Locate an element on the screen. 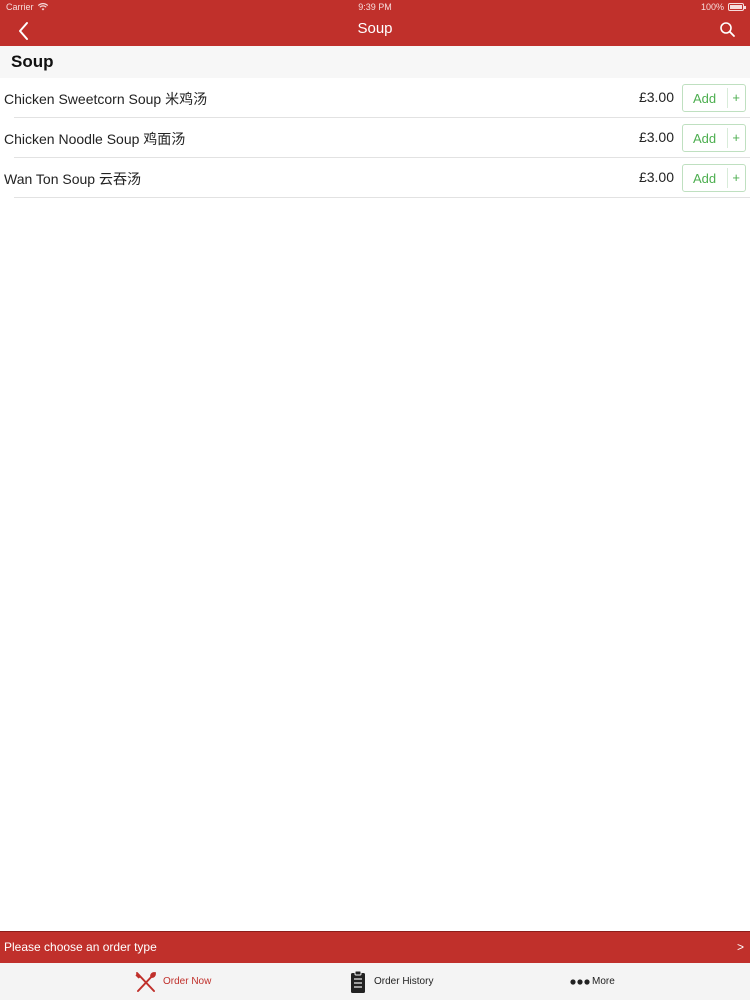  battery-icon is located at coordinates (737, 7).